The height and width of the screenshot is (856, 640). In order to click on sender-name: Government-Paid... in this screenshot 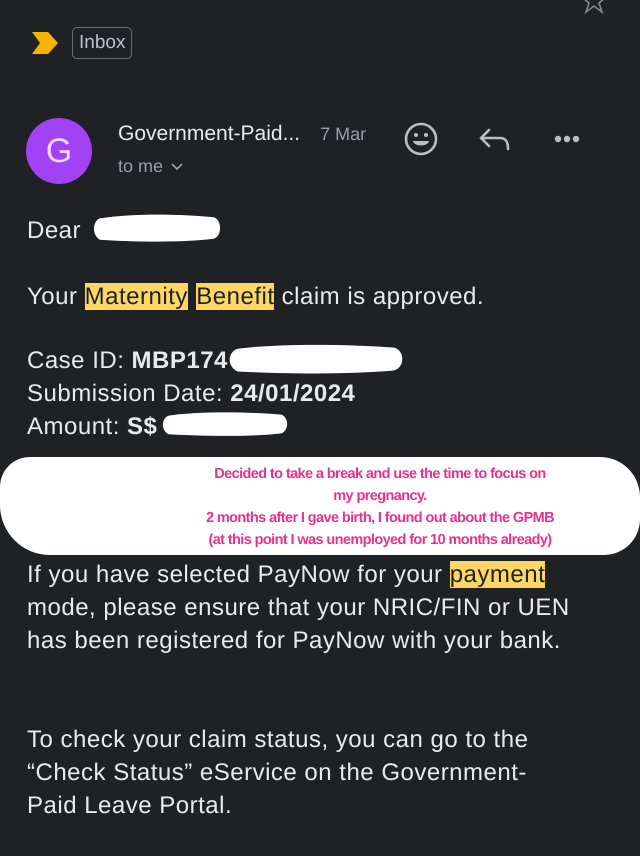, I will do `click(209, 134)`.